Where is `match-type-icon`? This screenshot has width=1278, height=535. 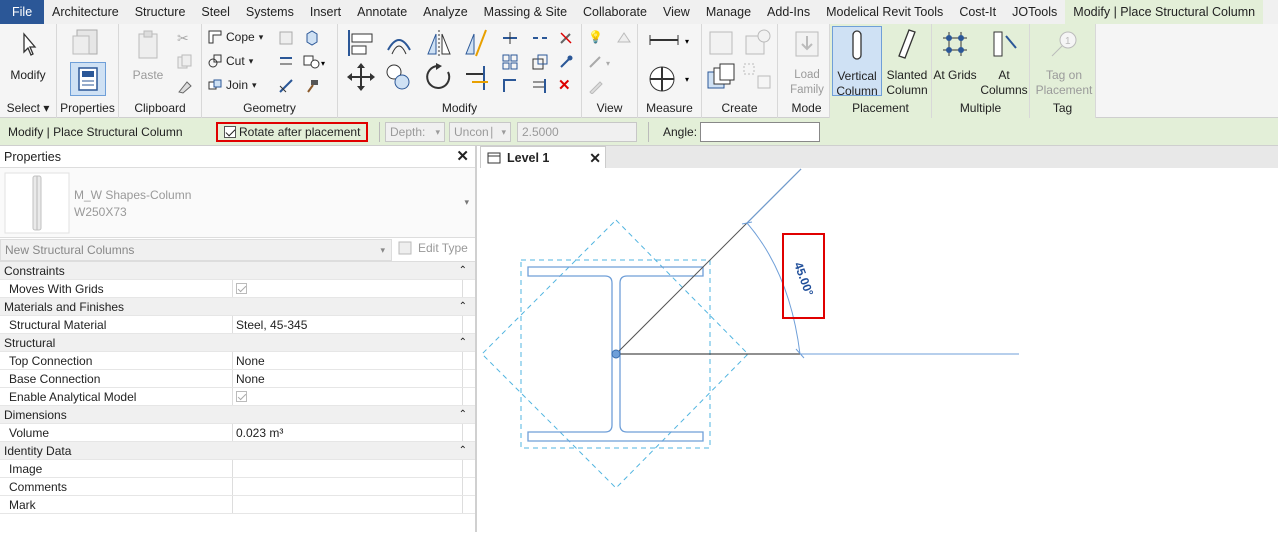 match-type-icon is located at coordinates (185, 87).